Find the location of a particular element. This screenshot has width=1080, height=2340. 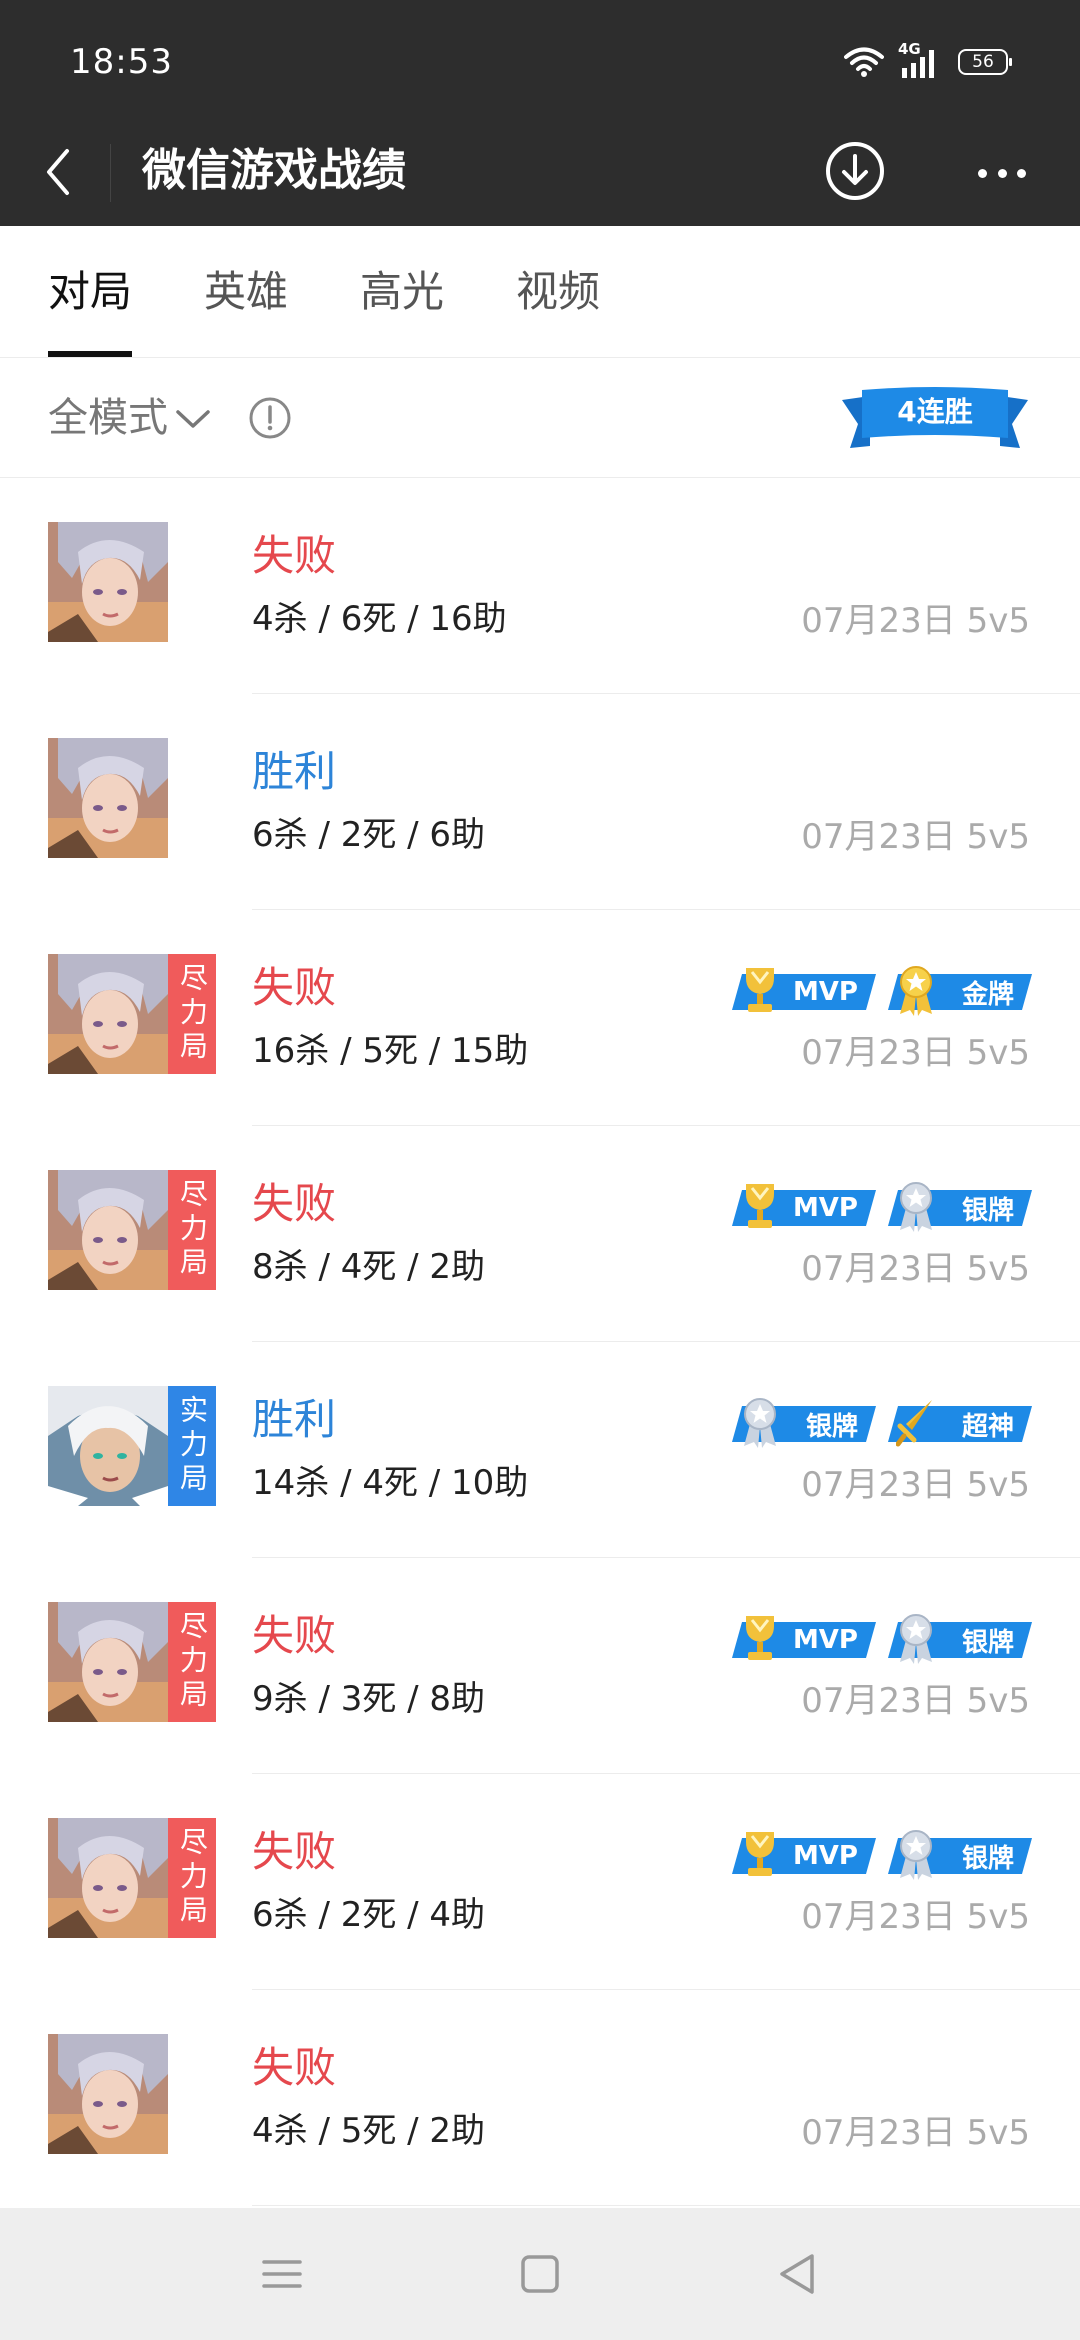

match-row: 尽力局 失败 8杀 / 4死 / 2助 MVP 银牌 07月23日 5v5 is located at coordinates (540, 1234).